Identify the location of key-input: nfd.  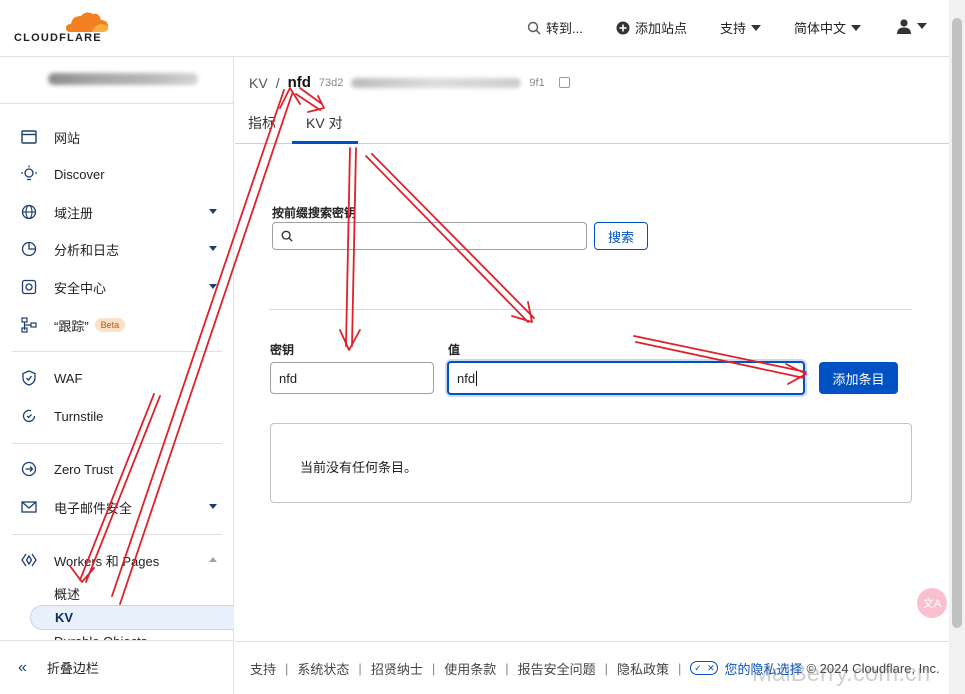
(352, 378).